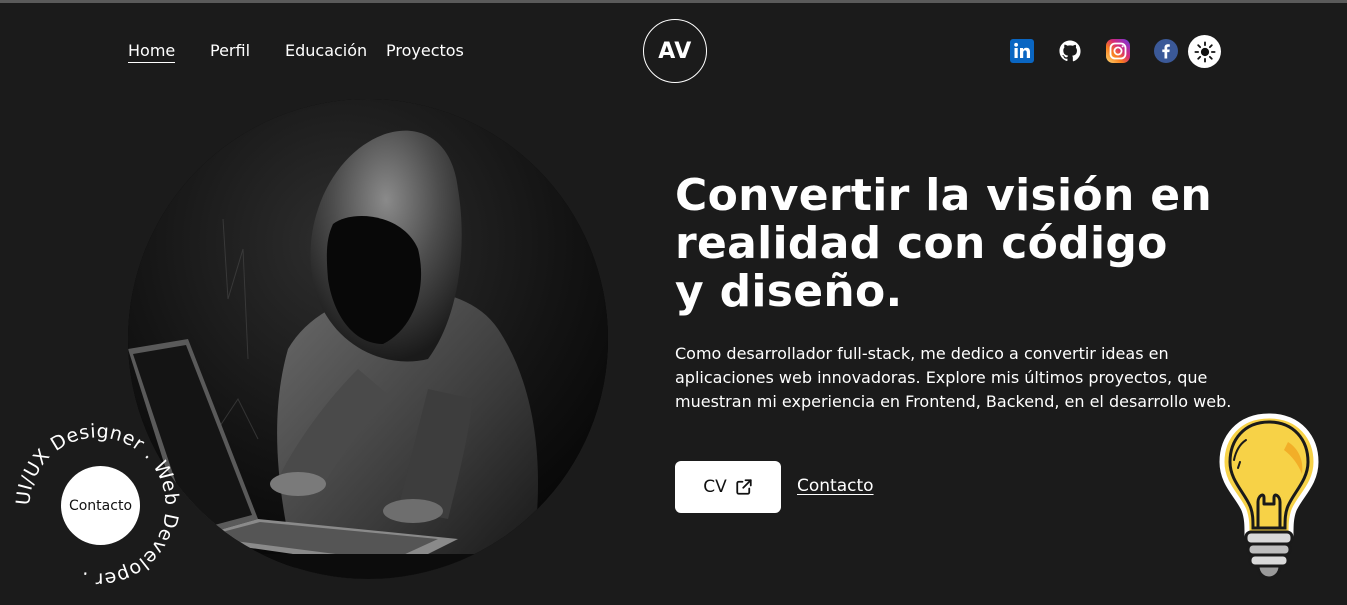 Image resolution: width=1347 pixels, height=605 pixels. I want to click on nav-home: Home, so click(152, 52).